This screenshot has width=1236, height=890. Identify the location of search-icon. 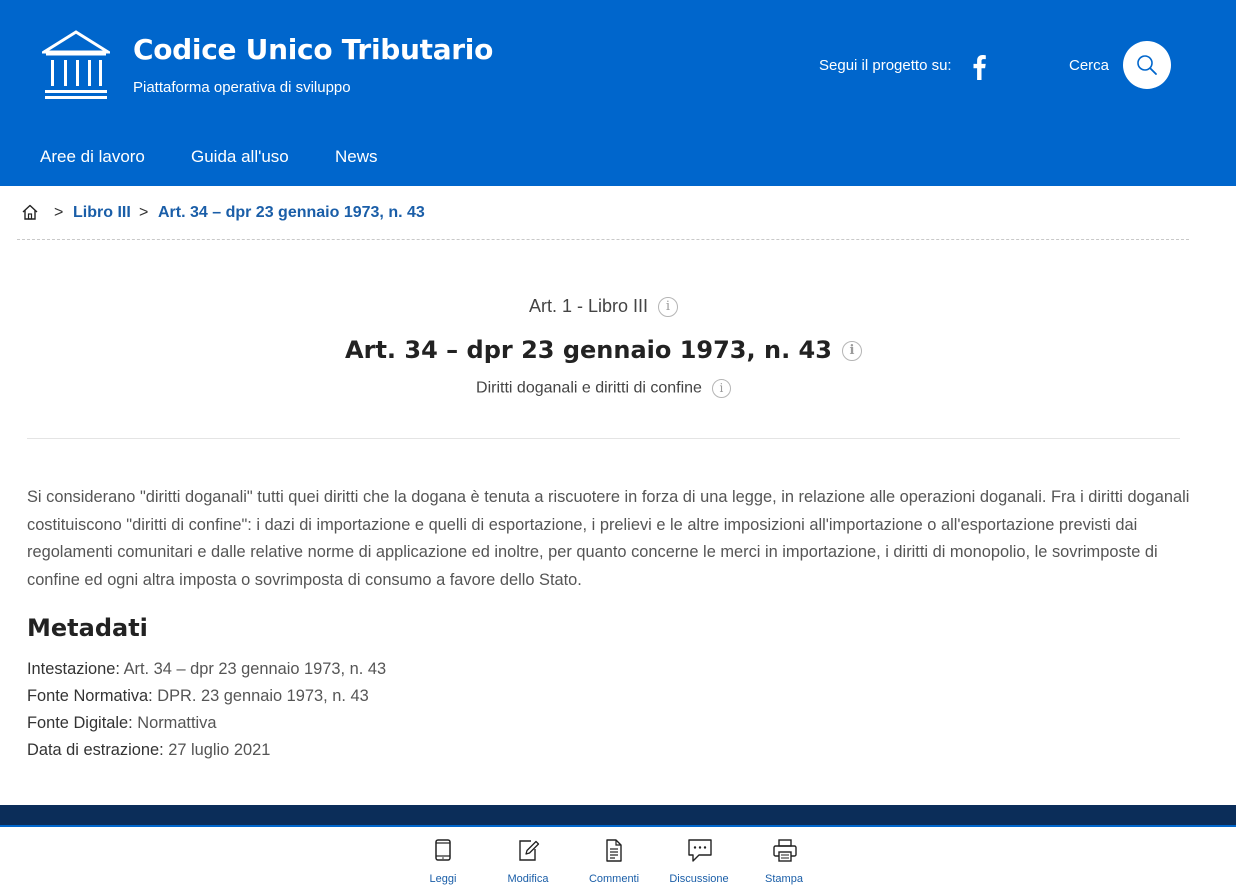
(1147, 65).